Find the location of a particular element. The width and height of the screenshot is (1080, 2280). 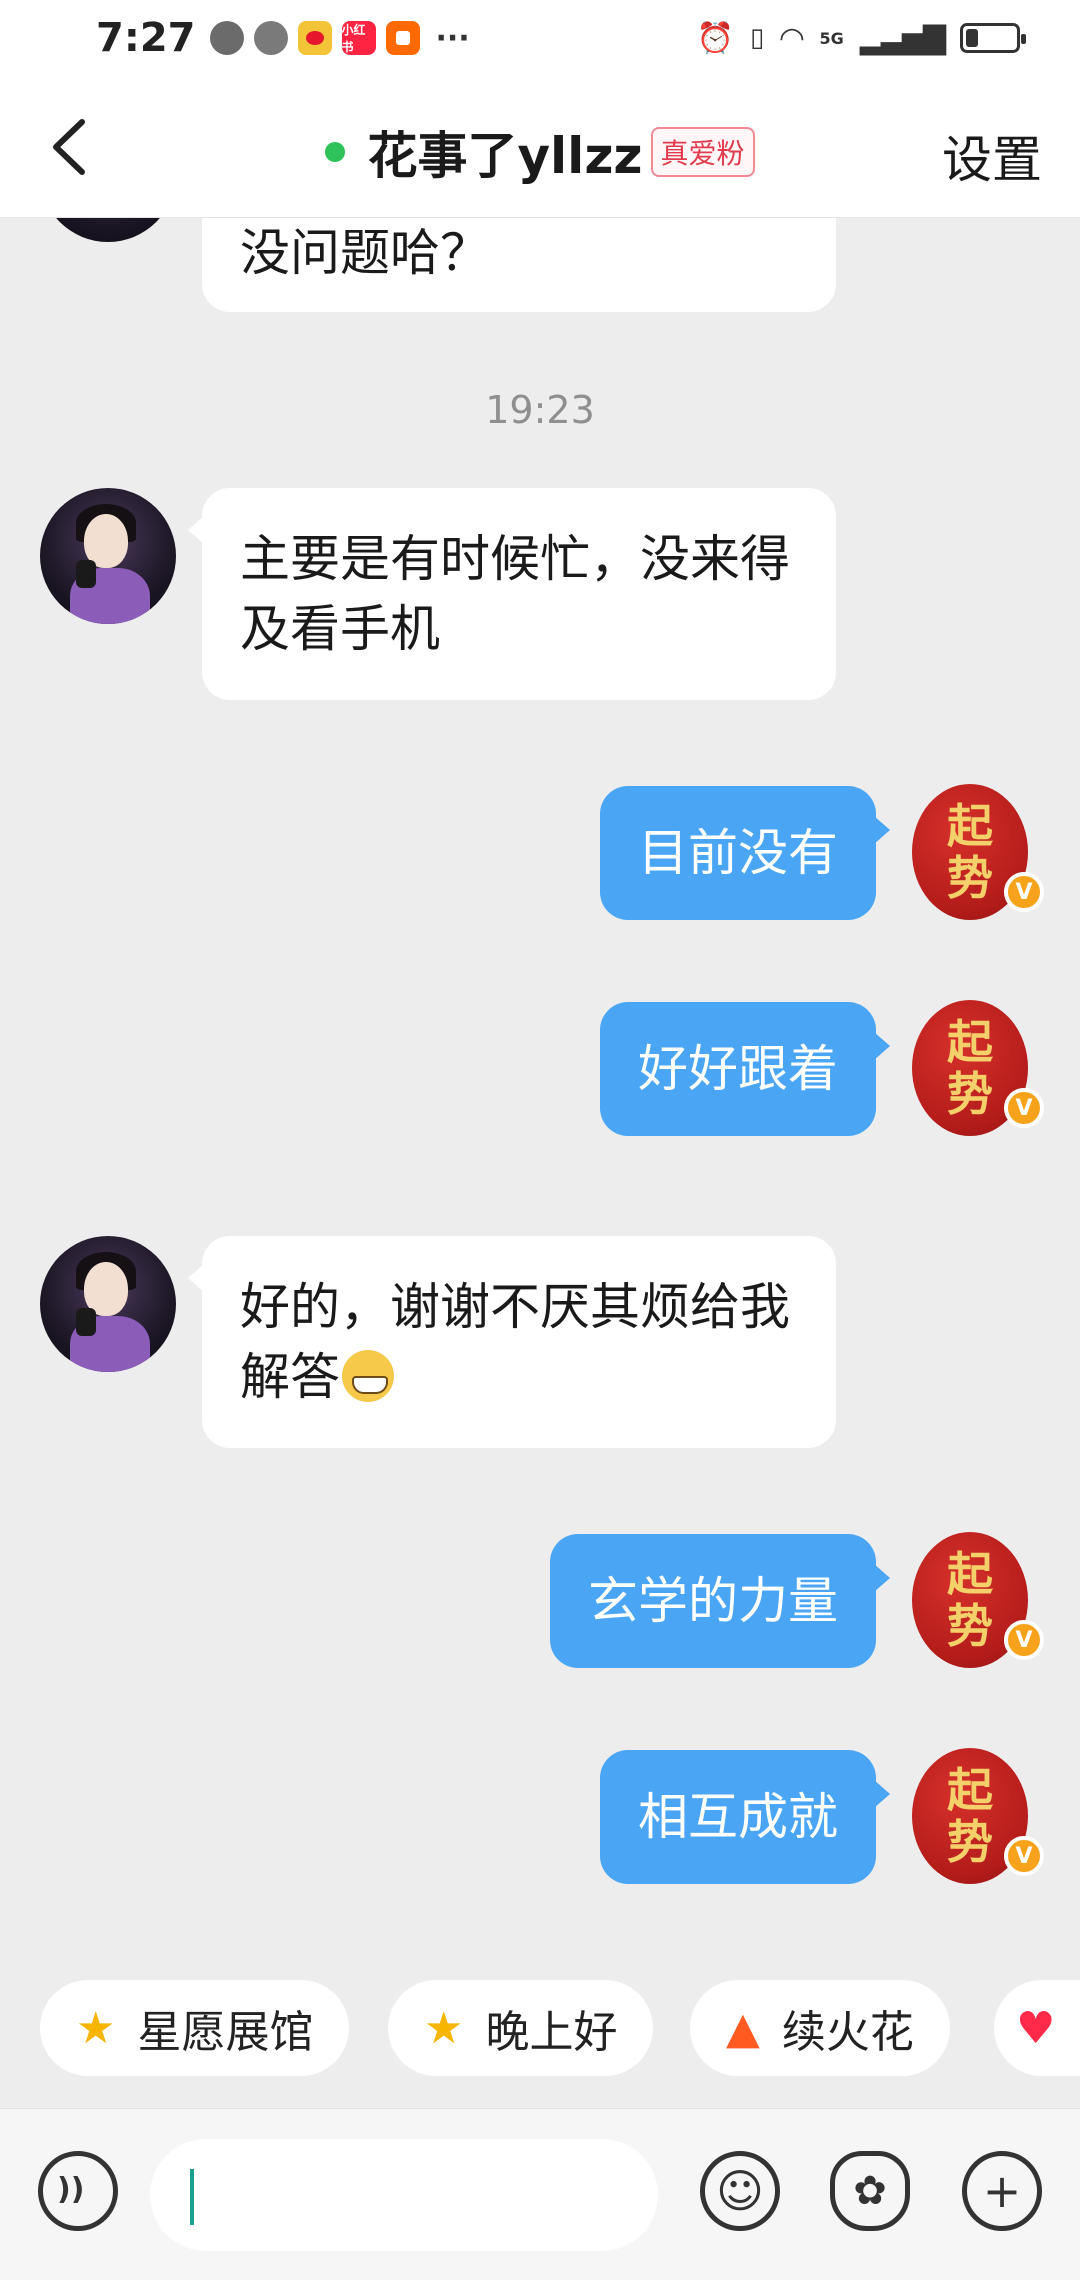

quick-reply-chip: ★ 晚上好 is located at coordinates (521, 2028).